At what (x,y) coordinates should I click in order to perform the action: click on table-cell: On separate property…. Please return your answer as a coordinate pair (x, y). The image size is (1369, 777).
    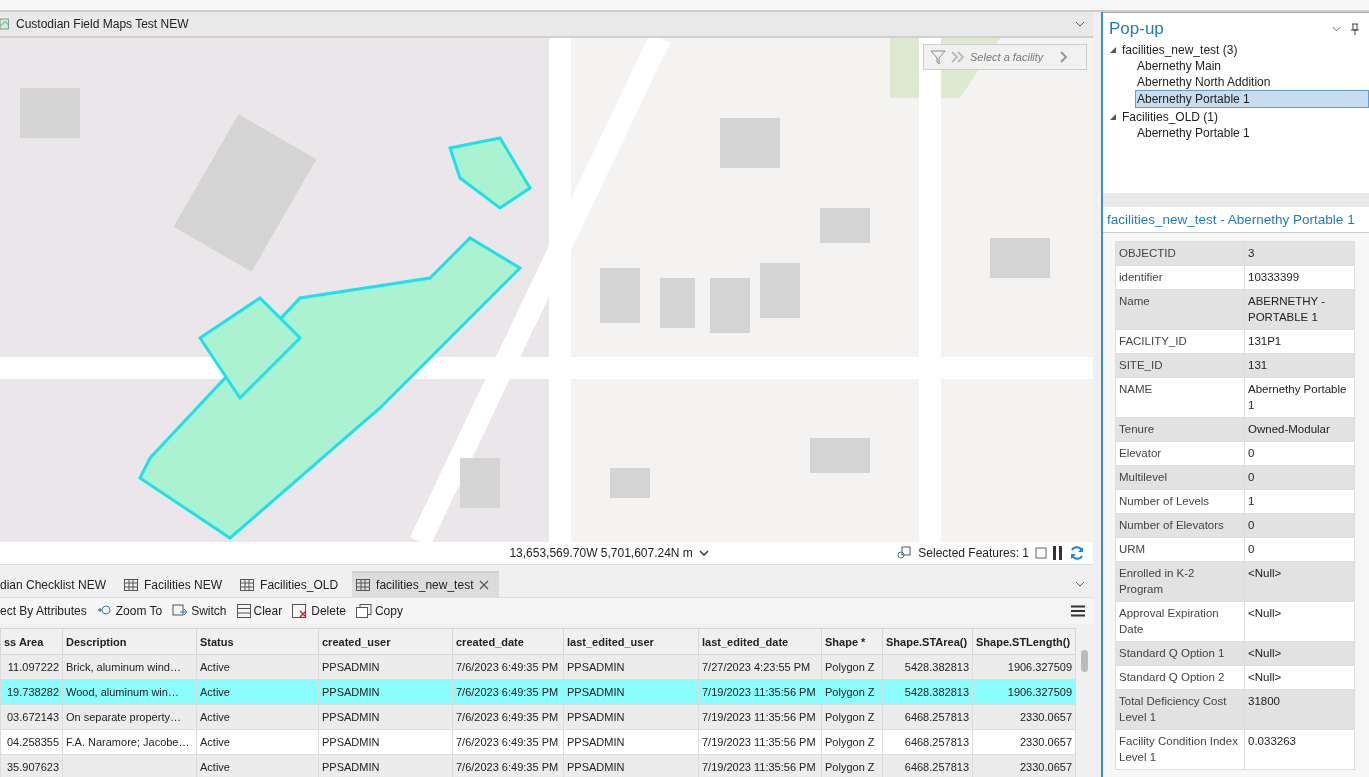
    Looking at the image, I should click on (123, 717).